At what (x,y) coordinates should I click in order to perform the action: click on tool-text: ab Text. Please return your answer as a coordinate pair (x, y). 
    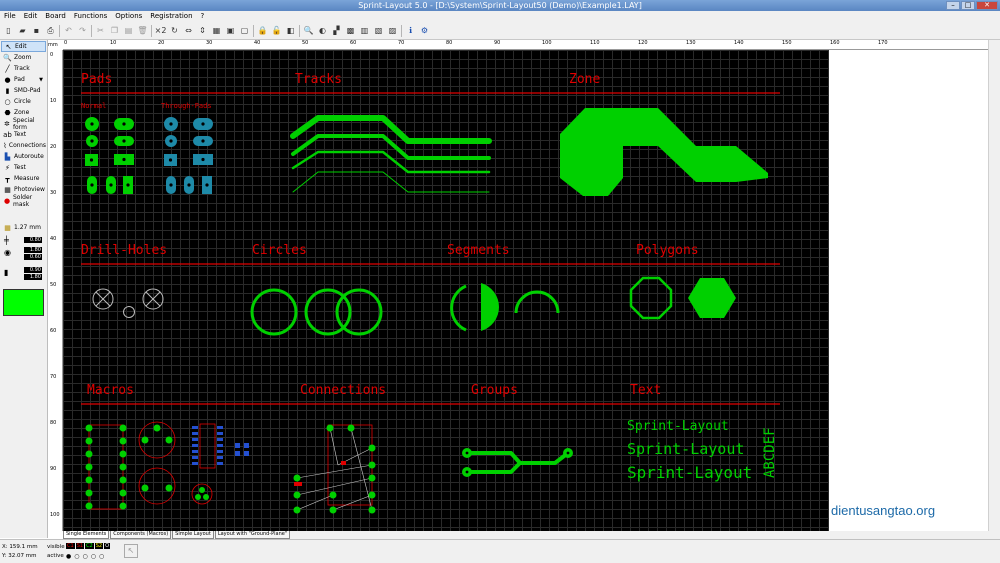
    Looking at the image, I should click on (23, 134).